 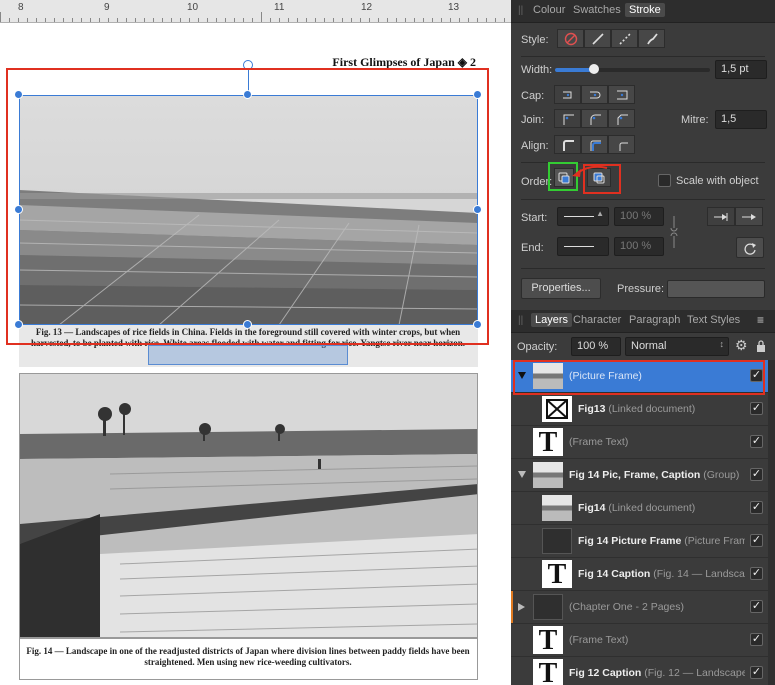 What do you see at coordinates (641, 289) in the screenshot?
I see `pressure-label: Pressure:` at bounding box center [641, 289].